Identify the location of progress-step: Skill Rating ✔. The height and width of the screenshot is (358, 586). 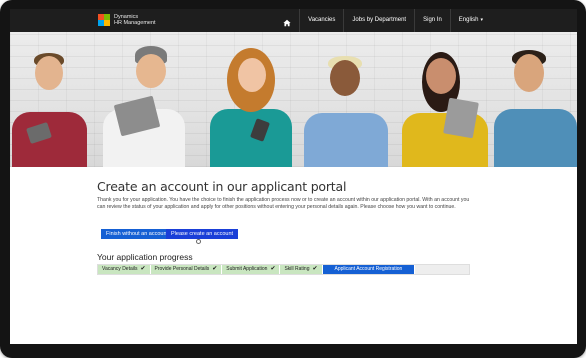
(301, 269).